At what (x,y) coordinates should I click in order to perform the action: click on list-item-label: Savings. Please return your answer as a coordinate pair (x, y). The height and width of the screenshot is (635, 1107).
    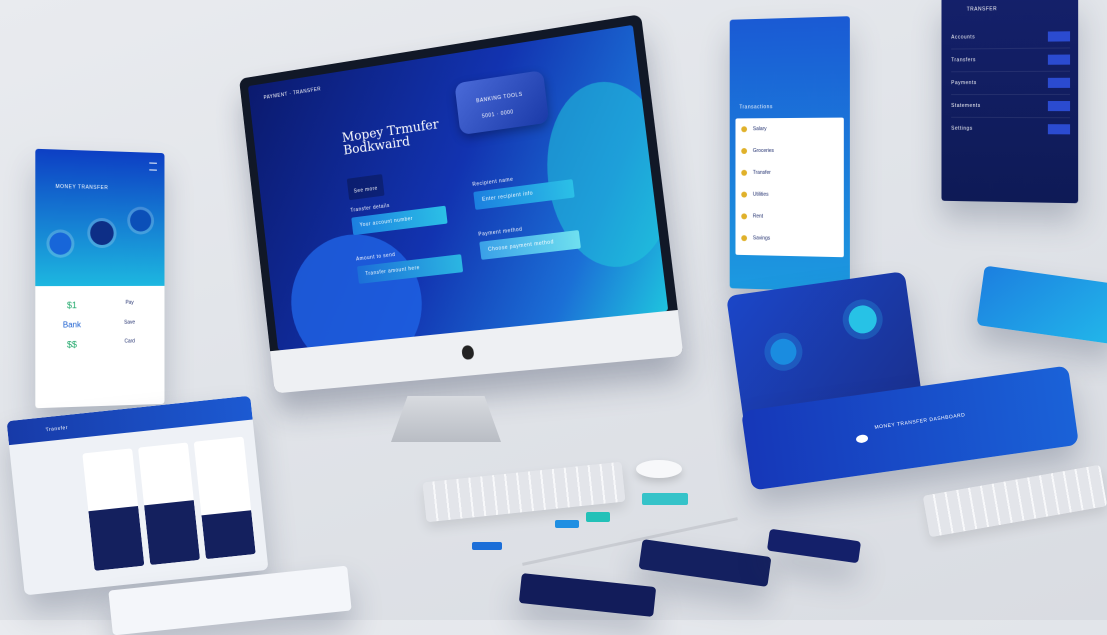
    Looking at the image, I should click on (761, 238).